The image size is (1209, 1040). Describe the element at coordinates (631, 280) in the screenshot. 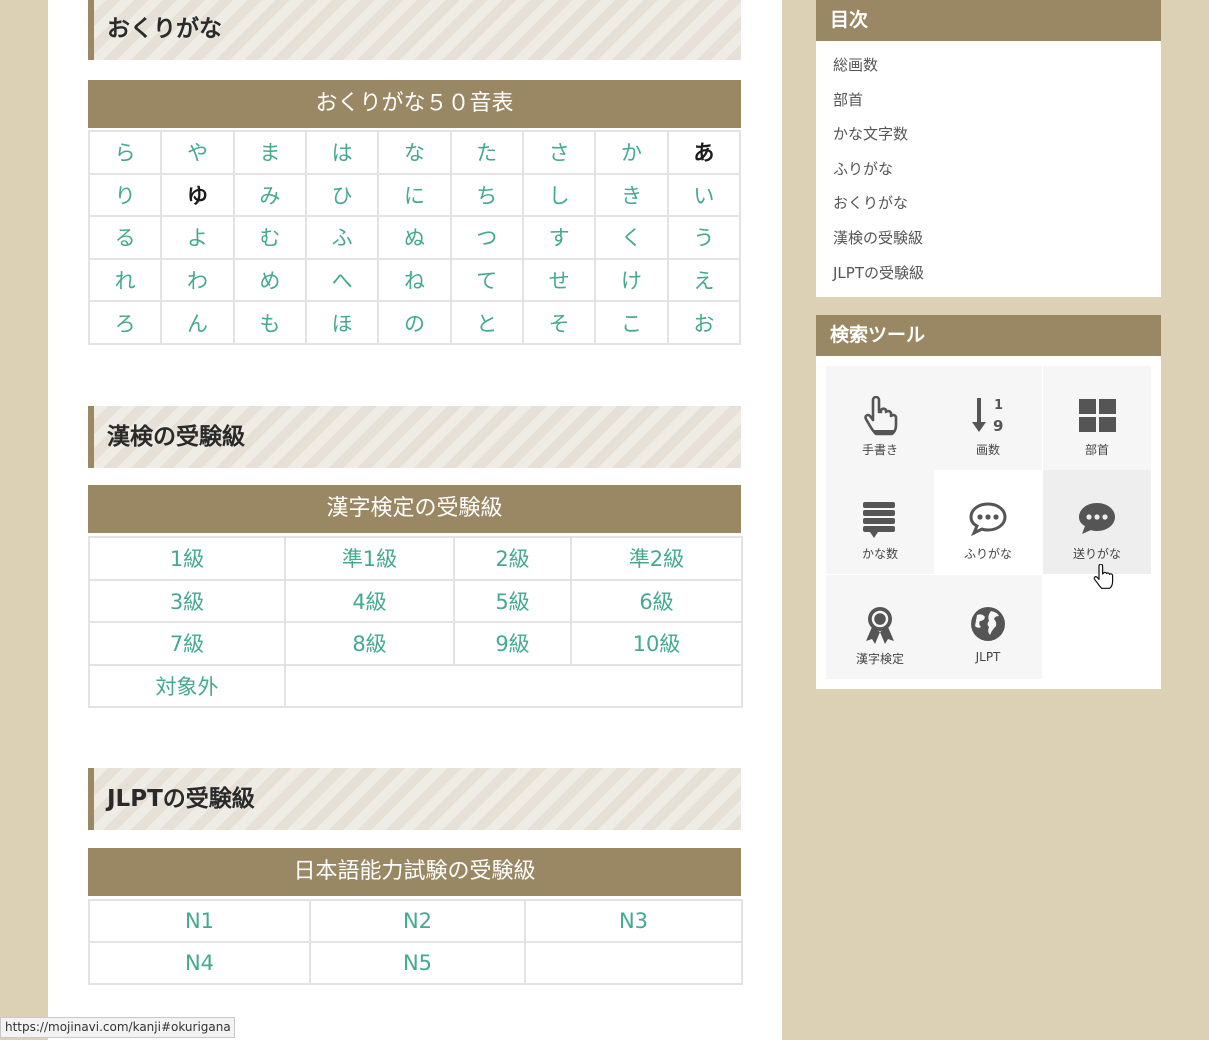

I see `kana-cell: け` at that location.